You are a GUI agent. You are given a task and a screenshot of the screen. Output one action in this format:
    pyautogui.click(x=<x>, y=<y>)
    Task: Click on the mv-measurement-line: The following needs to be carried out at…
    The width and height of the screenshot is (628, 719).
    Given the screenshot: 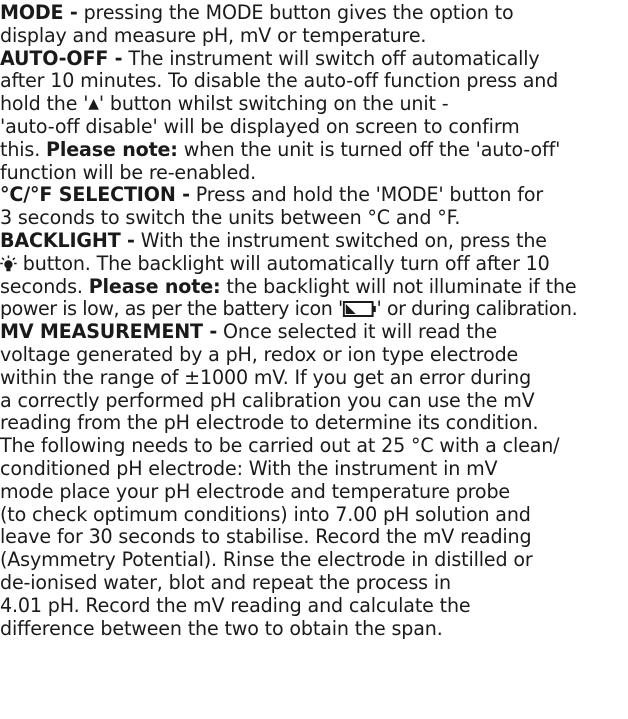 What is the action you would take?
    pyautogui.click(x=280, y=446)
    